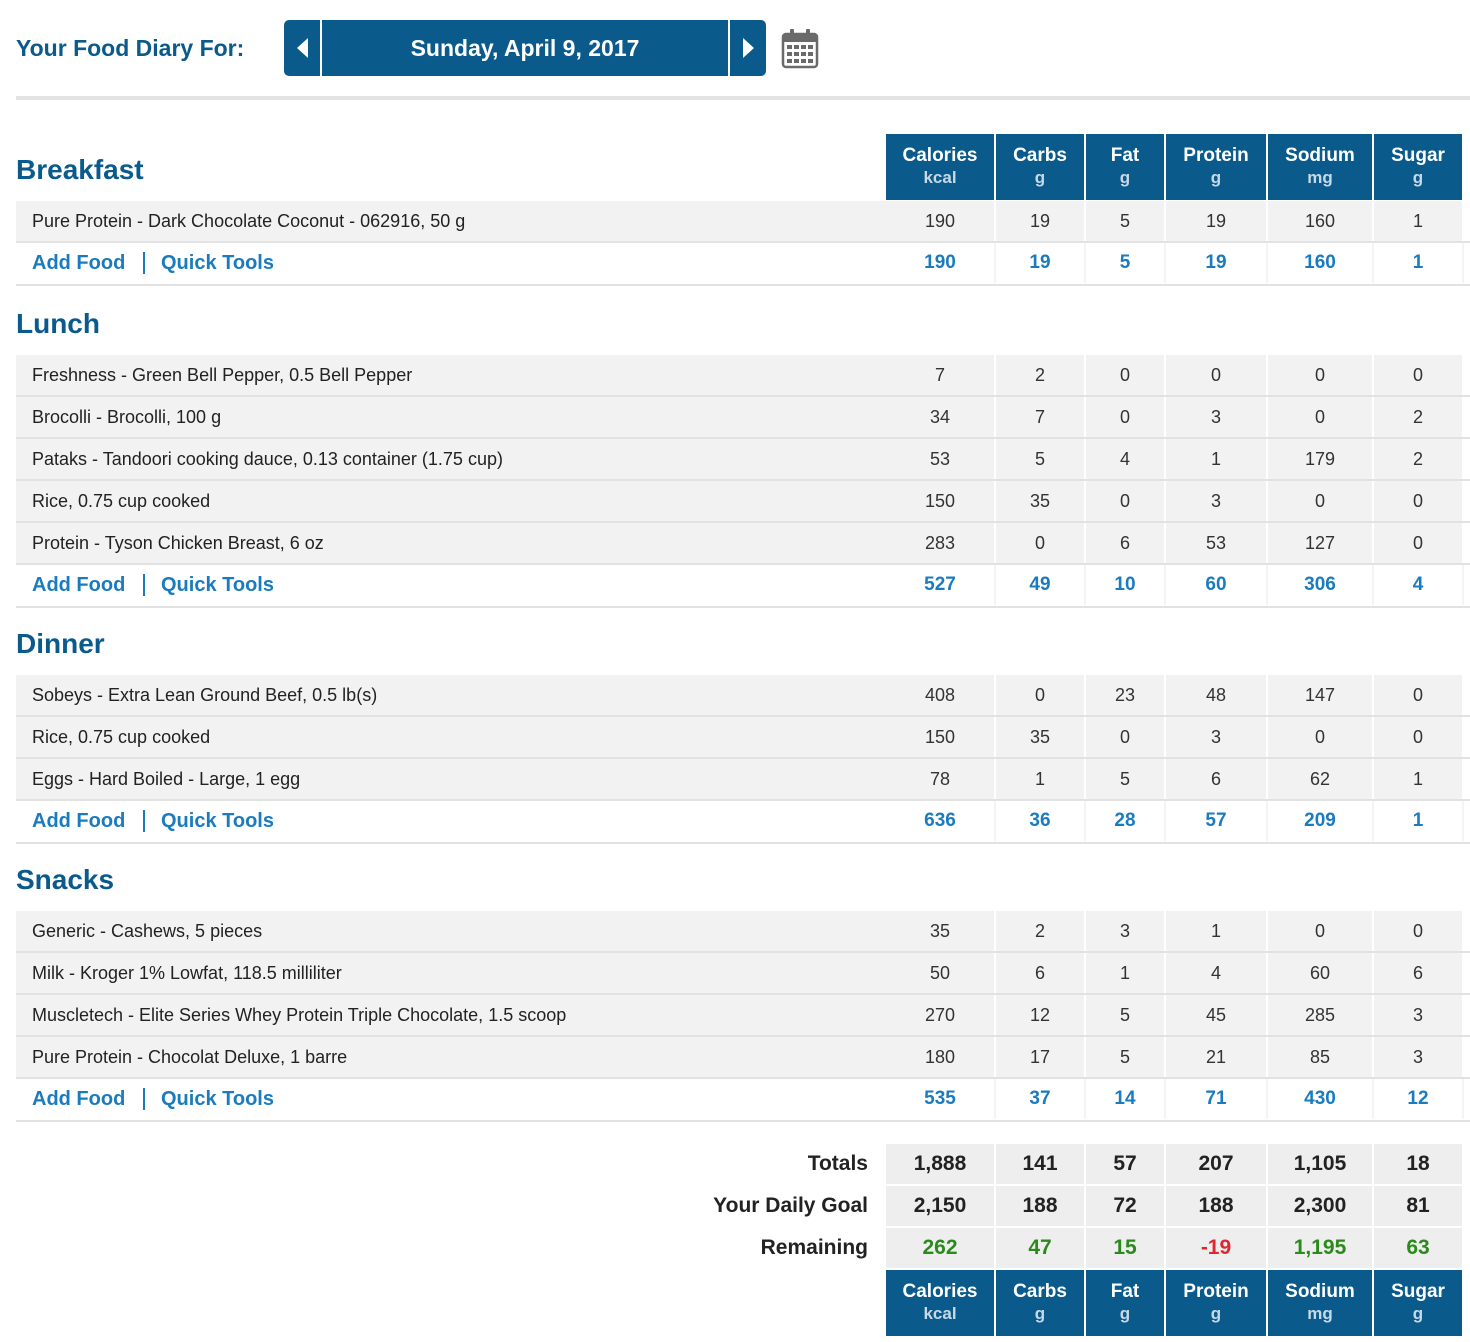 The width and height of the screenshot is (1470, 1342). Describe the element at coordinates (940, 931) in the screenshot. I see `food-calories-value: 35` at that location.